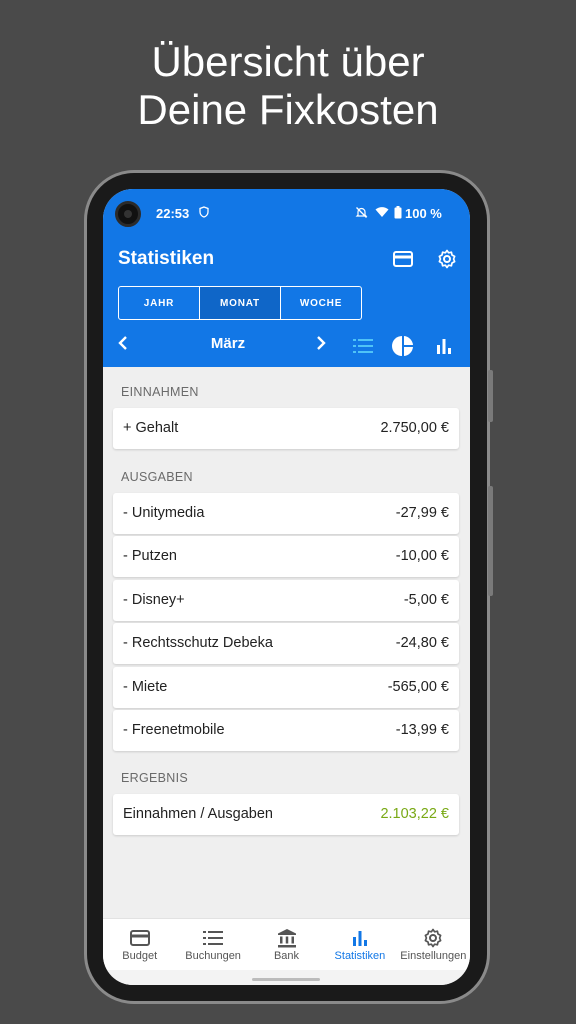  What do you see at coordinates (418, 687) in the screenshot?
I see `list-item-value: -565,00 €` at bounding box center [418, 687].